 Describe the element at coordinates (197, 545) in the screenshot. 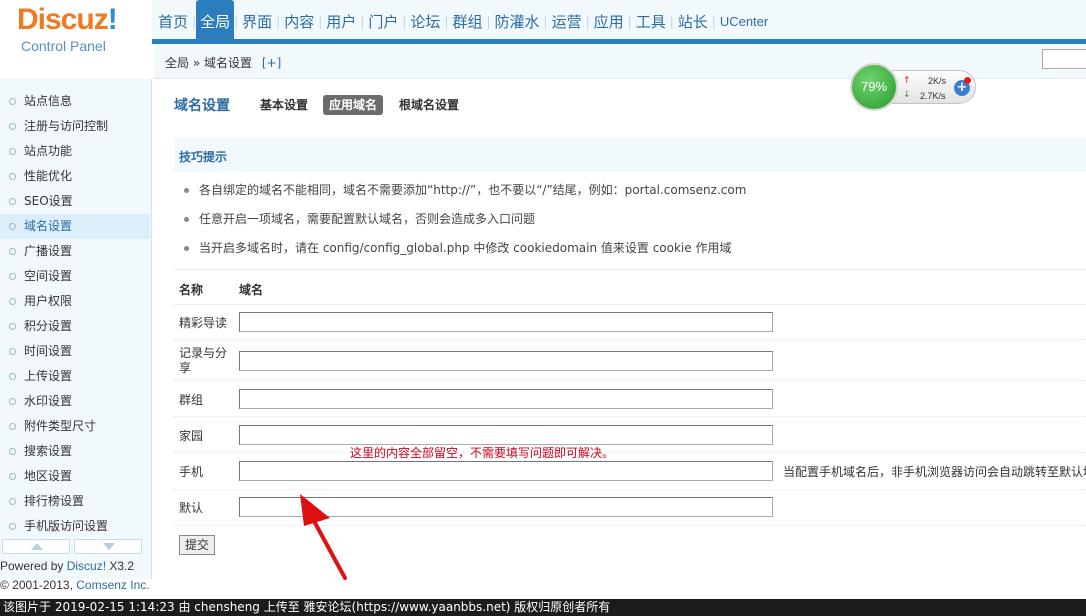

I see `submit-button: 提交` at that location.